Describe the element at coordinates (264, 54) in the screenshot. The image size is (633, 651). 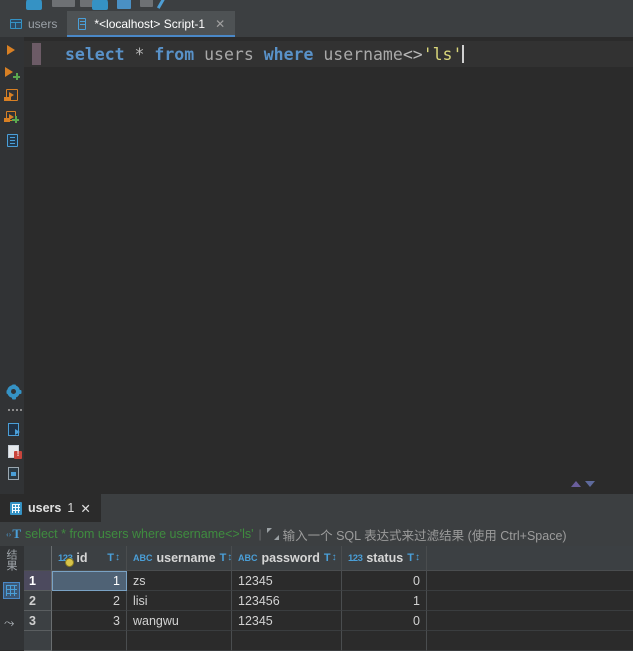
I see `sql-code: select * from users where username<>'ls'` at that location.